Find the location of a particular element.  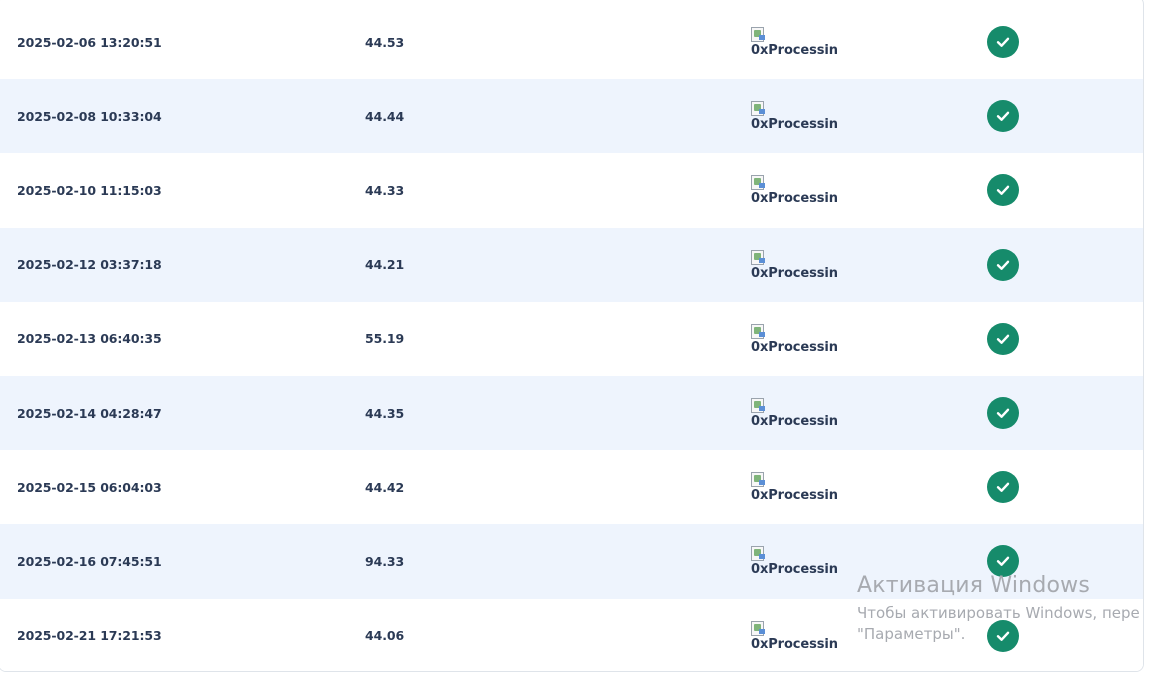

amount-cell: 44.35 is located at coordinates (385, 413).